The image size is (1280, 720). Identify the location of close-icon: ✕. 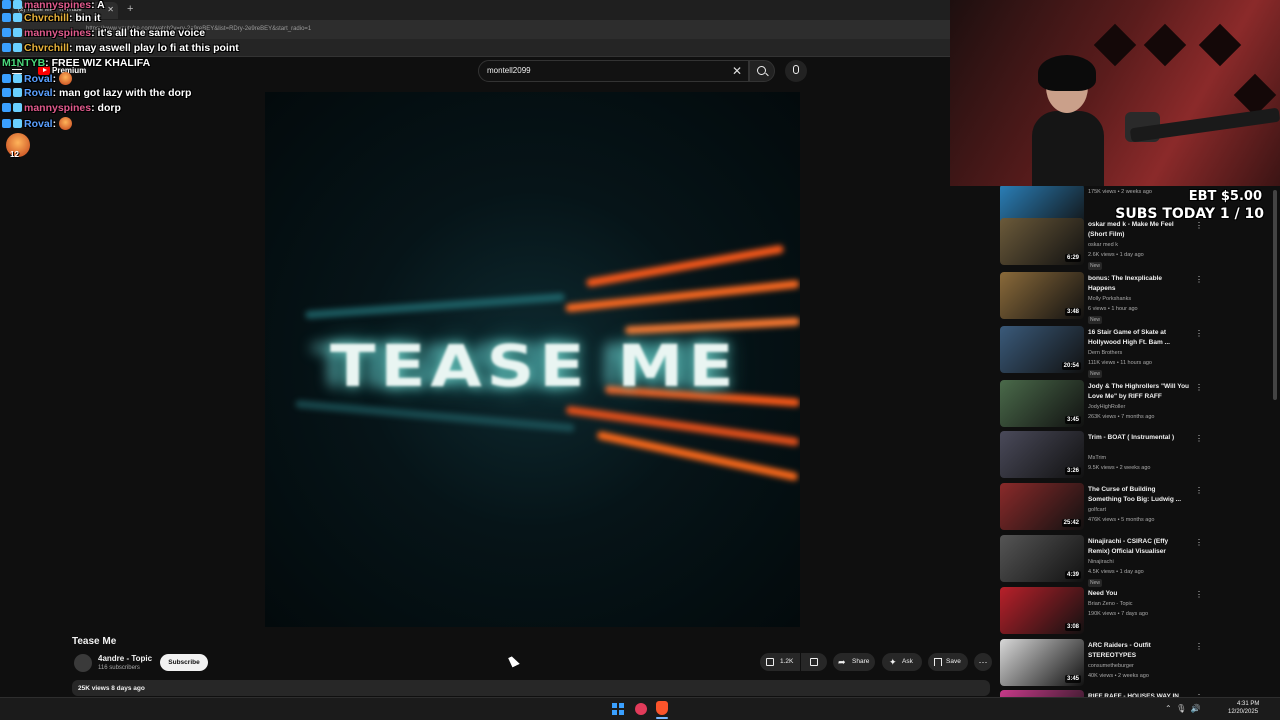
(737, 71).